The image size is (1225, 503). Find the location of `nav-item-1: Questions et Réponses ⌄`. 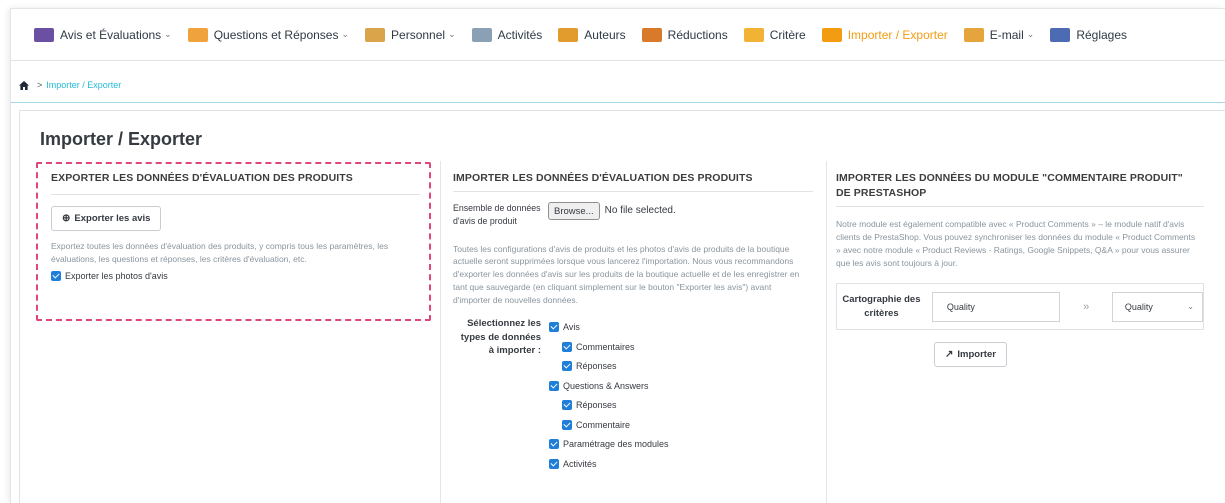

nav-item-1: Questions et Réponses ⌄ is located at coordinates (268, 34).